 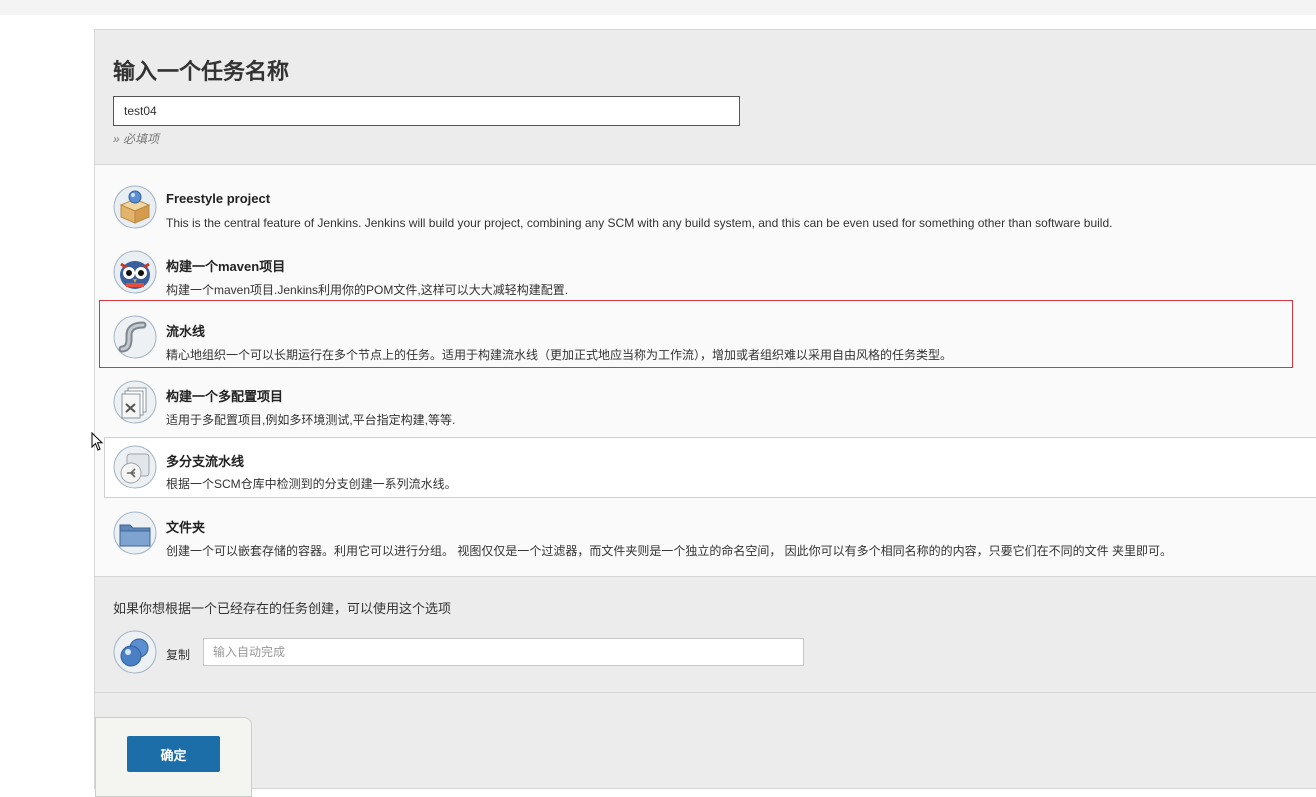 What do you see at coordinates (311, 420) in the screenshot?
I see `item-type-description: 适用于多配置项目,例如多环境测试,平台指定构建,等等.` at bounding box center [311, 420].